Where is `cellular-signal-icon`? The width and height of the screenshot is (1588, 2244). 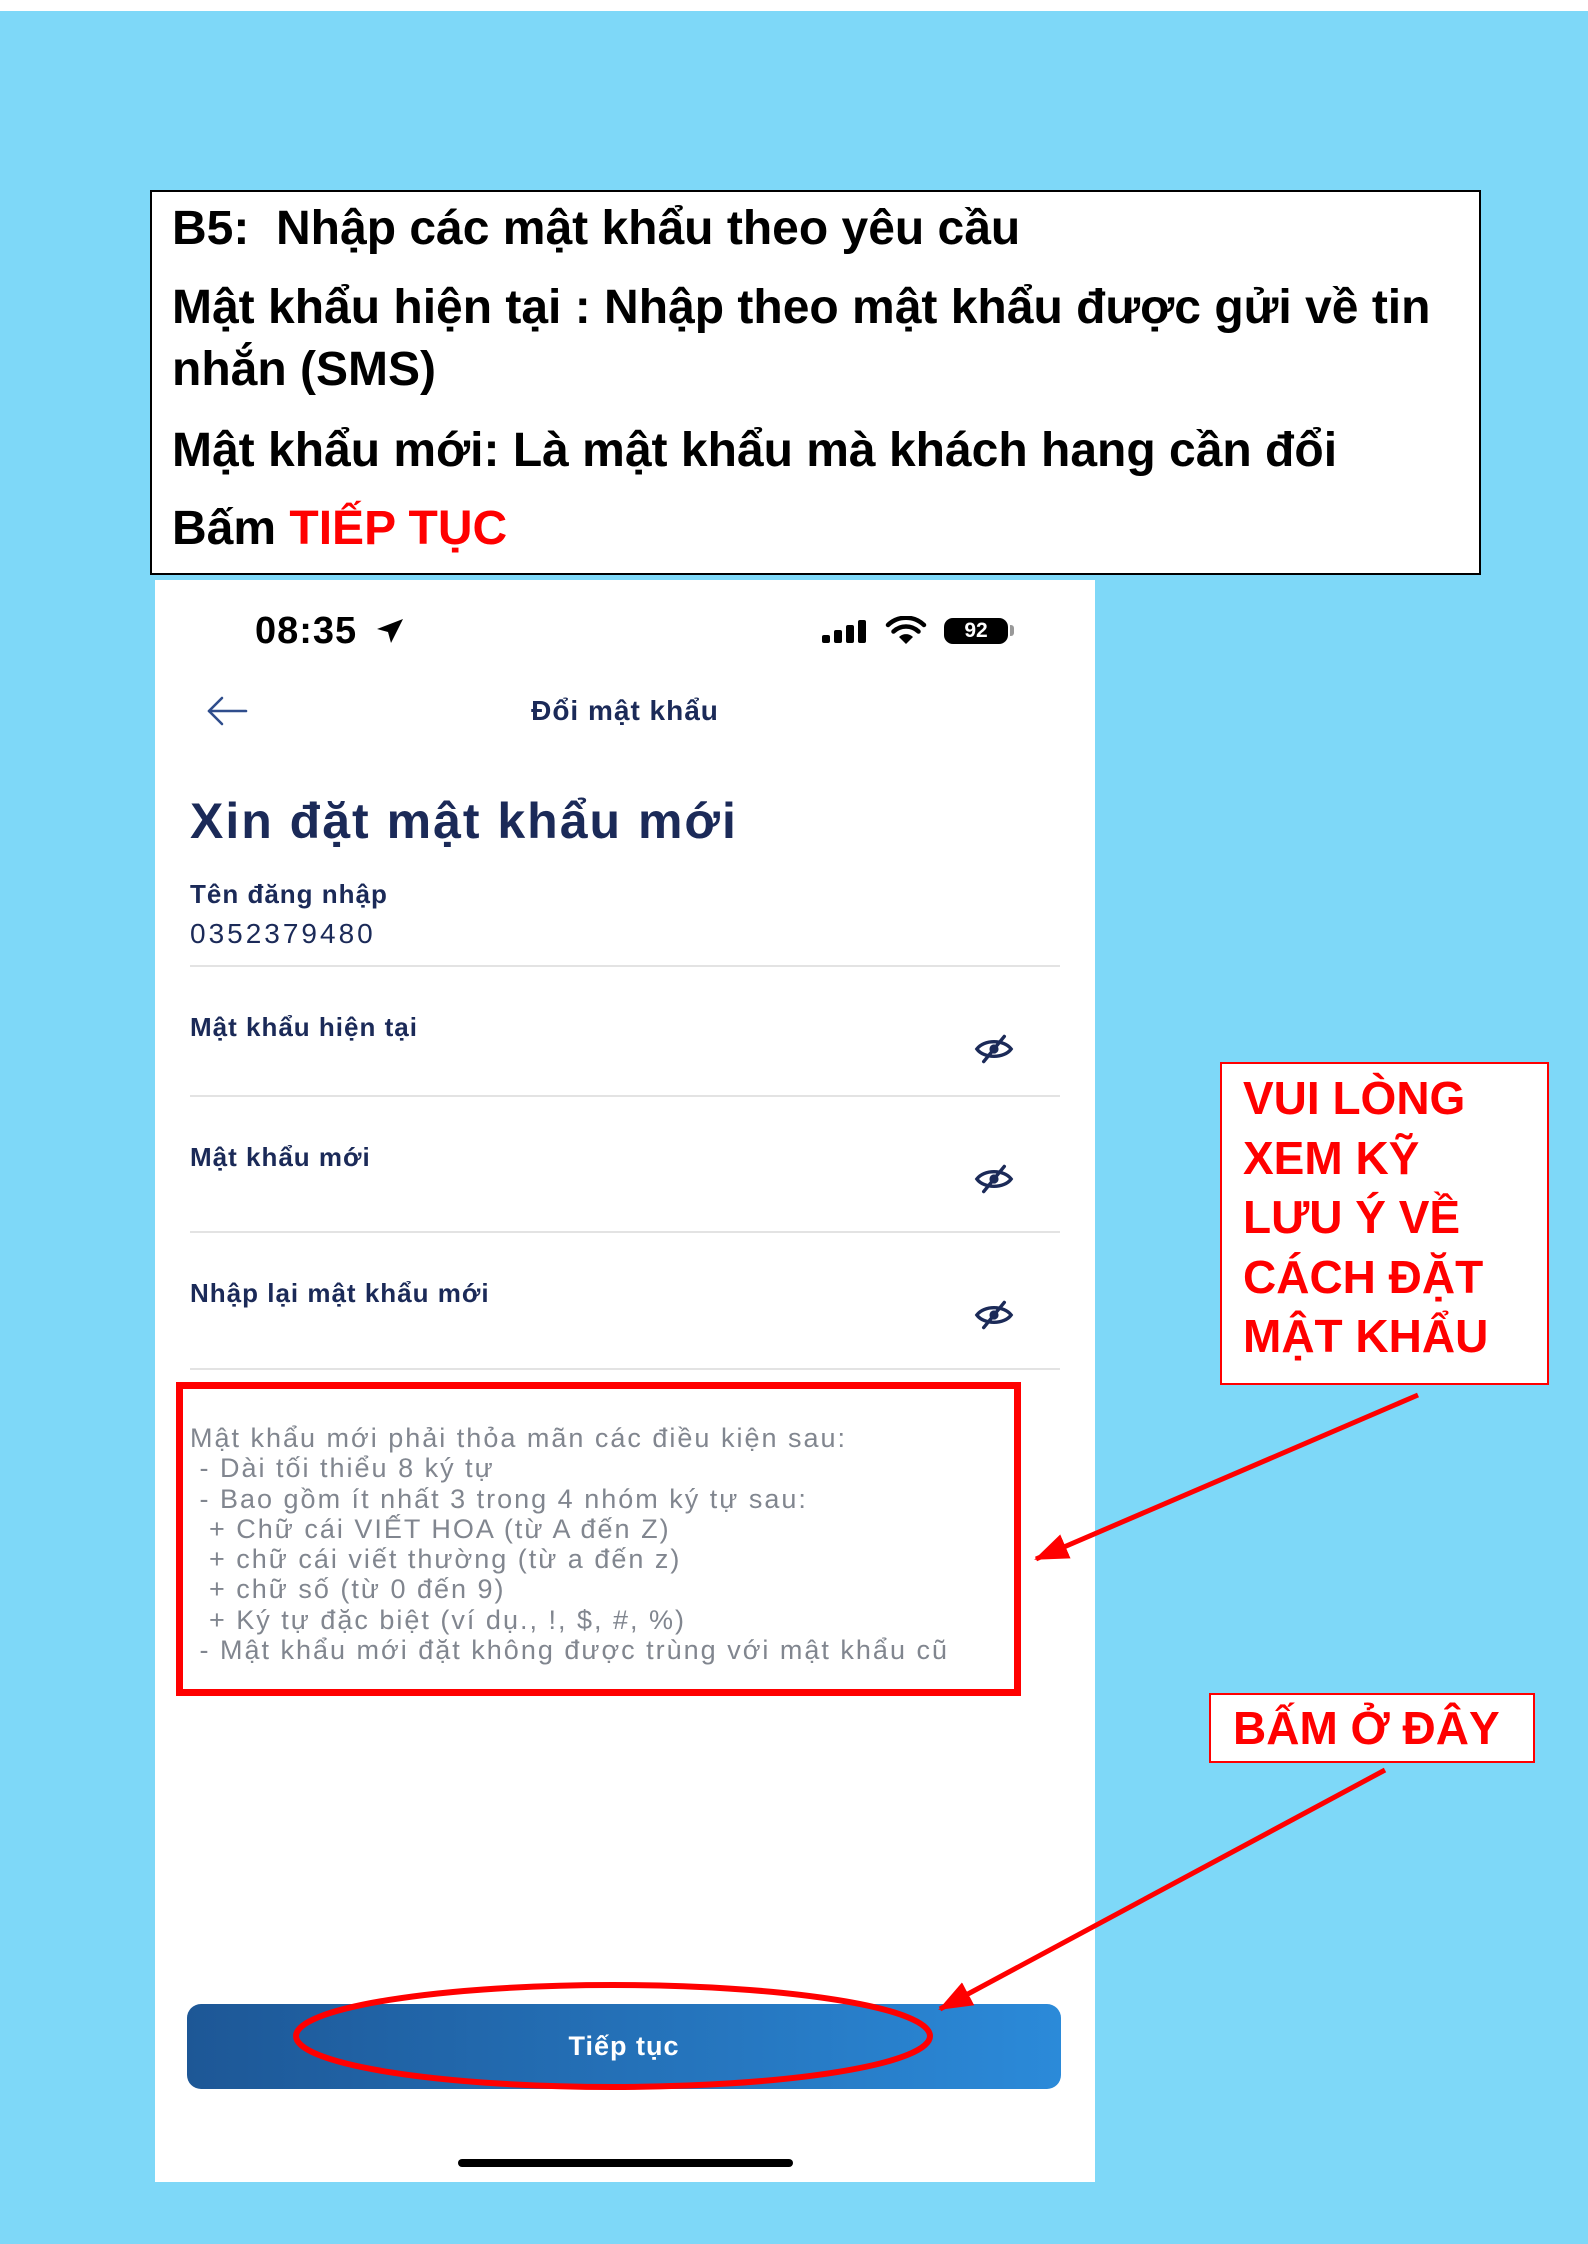
cellular-signal-icon is located at coordinates (844, 631).